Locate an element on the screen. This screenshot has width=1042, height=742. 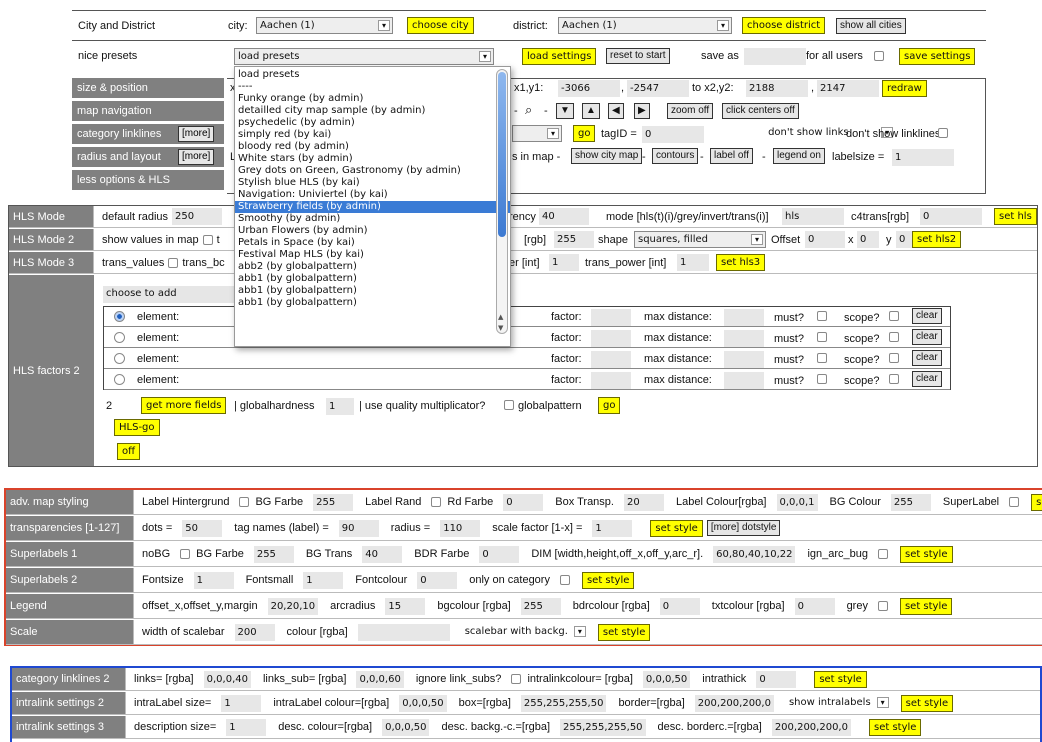
arrow-up-icon: ▲ is located at coordinates (591, 111).